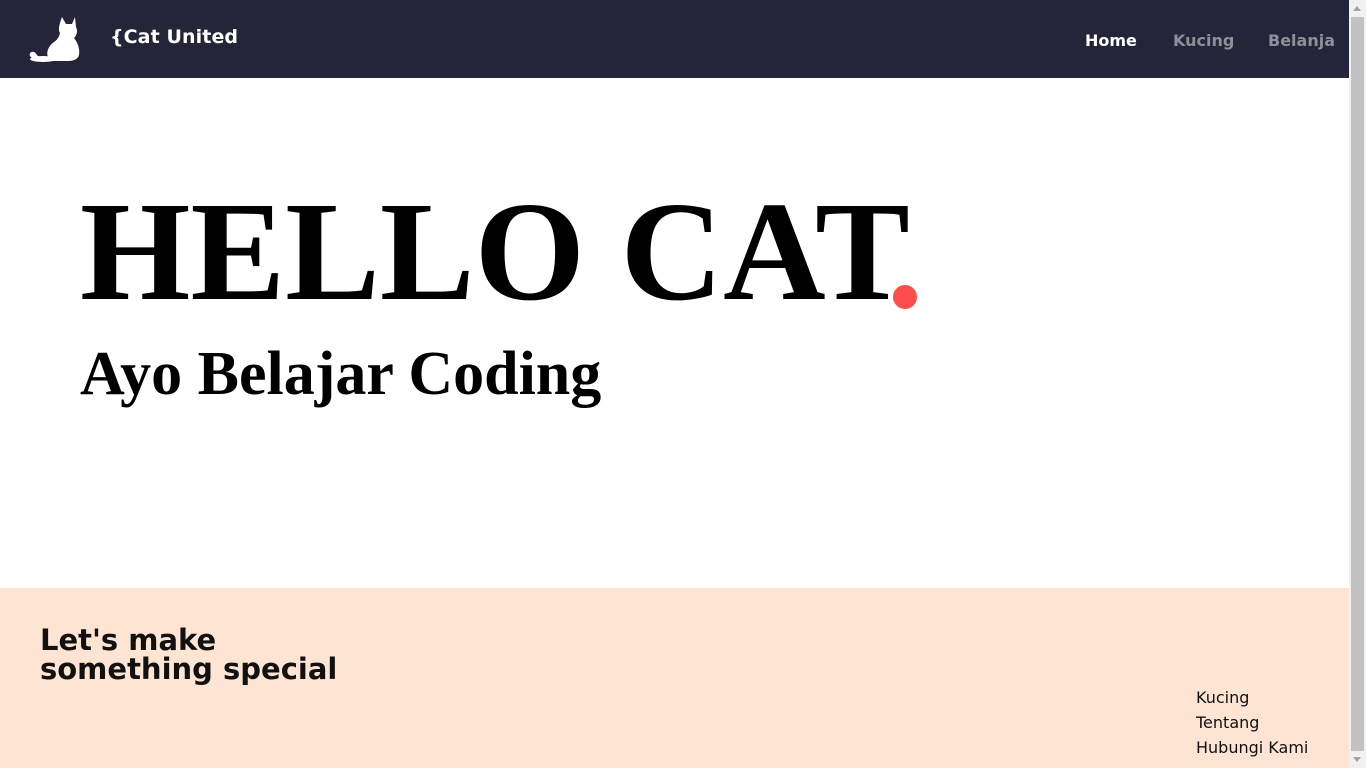 The height and width of the screenshot is (768, 1366). Describe the element at coordinates (1203, 40) in the screenshot. I see `nav-kucing: Kucing` at that location.